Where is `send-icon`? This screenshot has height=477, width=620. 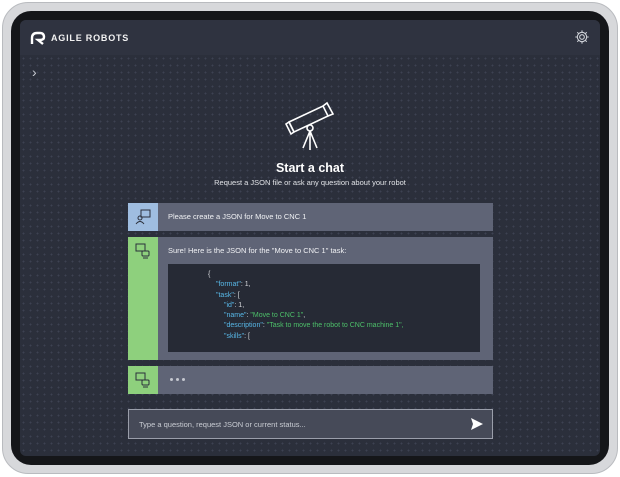
send-icon is located at coordinates (477, 424).